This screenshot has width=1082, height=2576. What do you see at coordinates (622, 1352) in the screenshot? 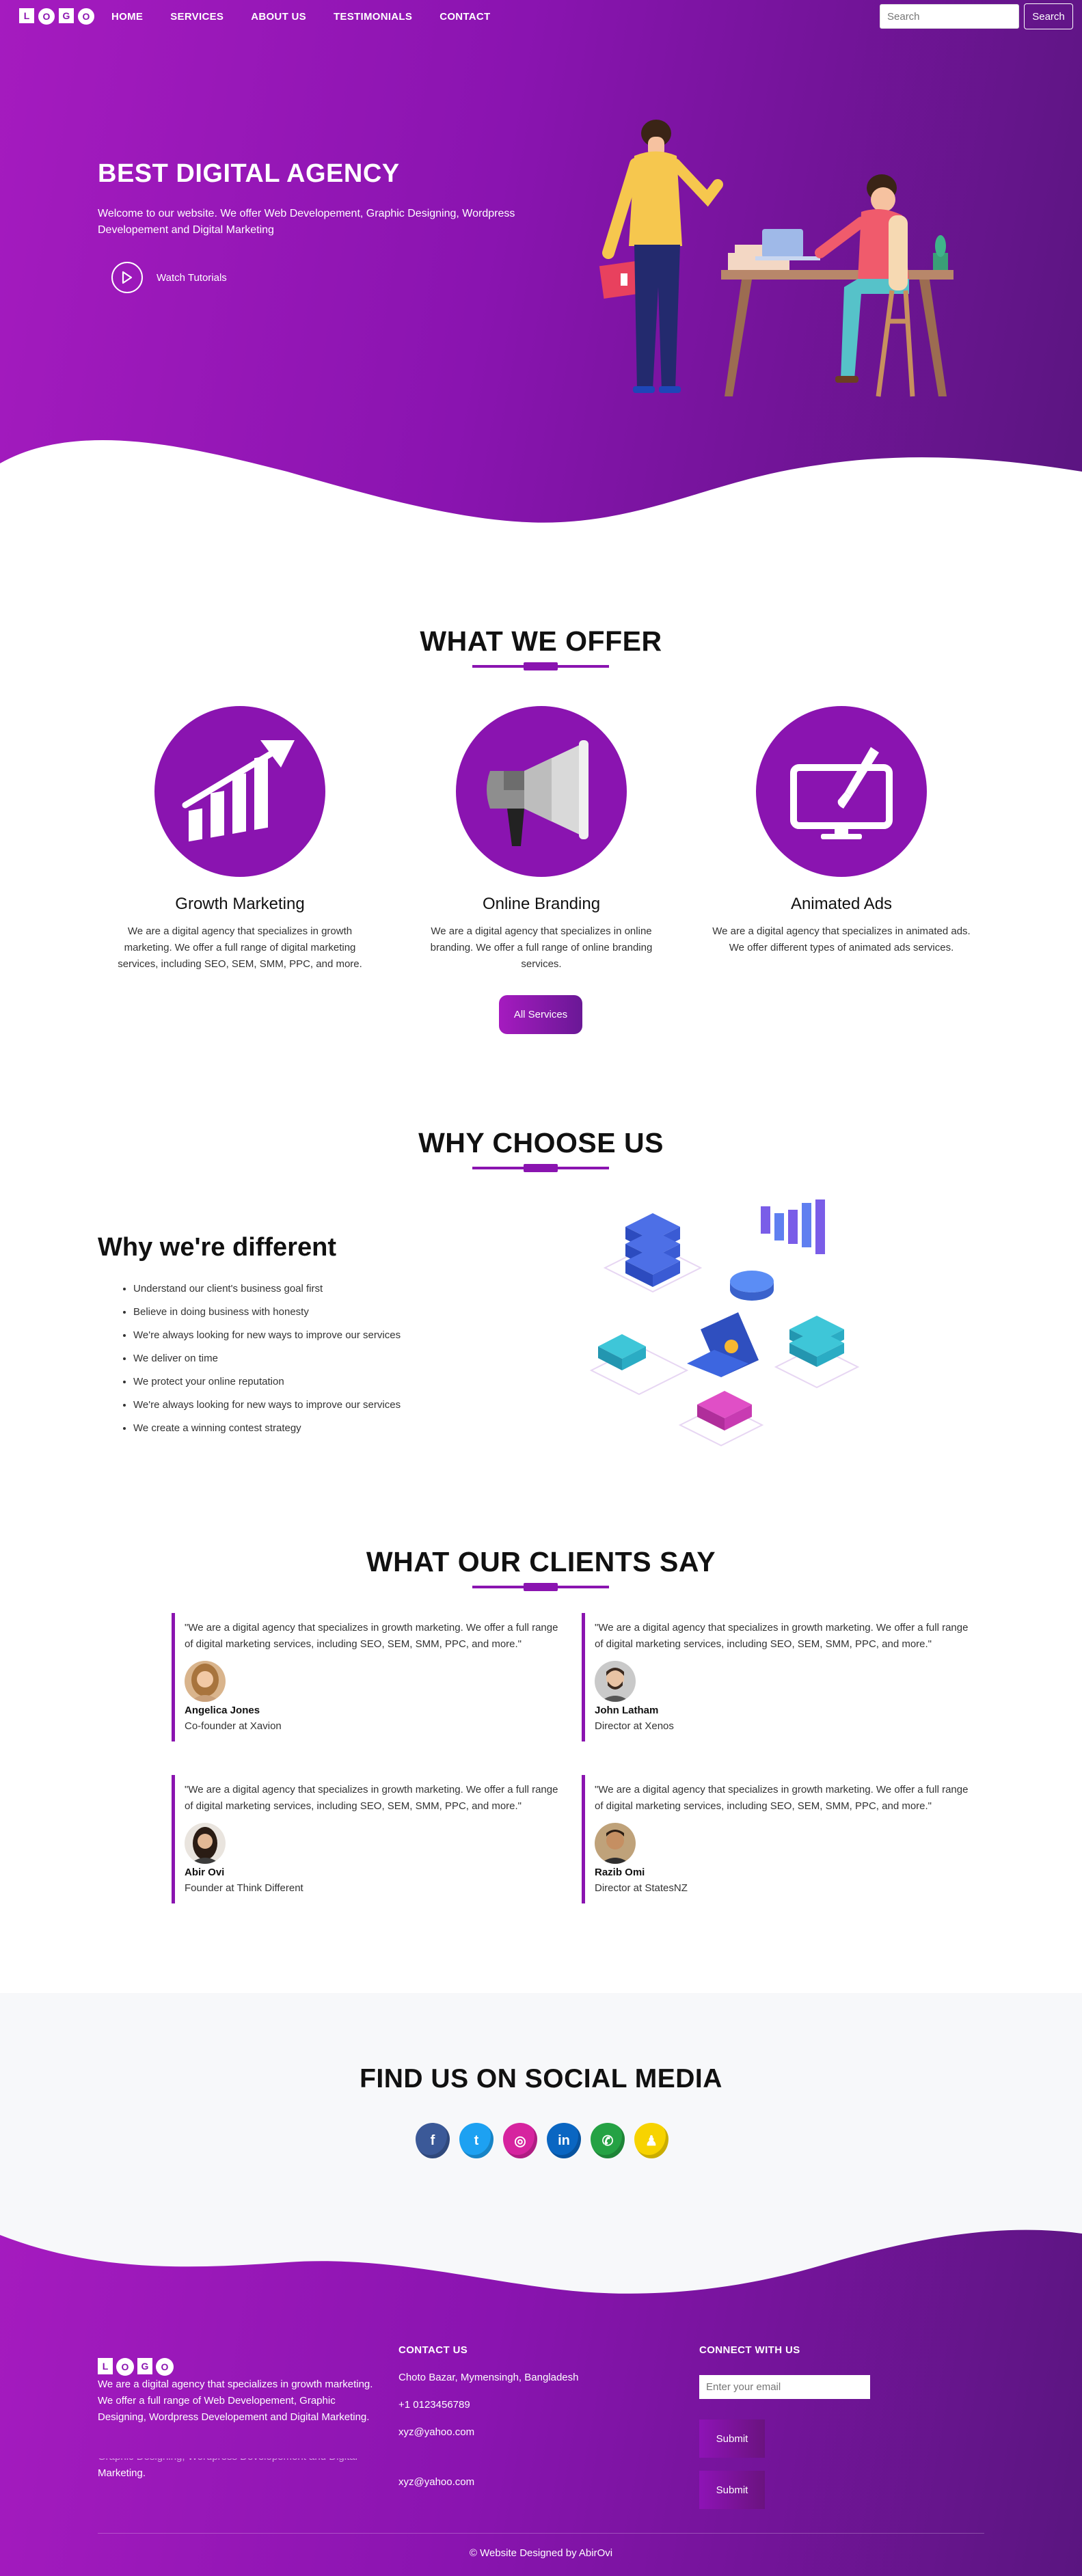
I see `block-left` at bounding box center [622, 1352].